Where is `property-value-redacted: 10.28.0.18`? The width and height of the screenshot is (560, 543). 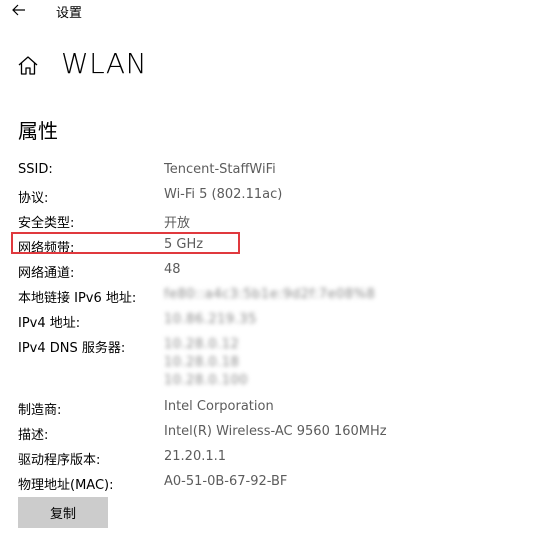 property-value-redacted: 10.28.0.18 is located at coordinates (202, 362).